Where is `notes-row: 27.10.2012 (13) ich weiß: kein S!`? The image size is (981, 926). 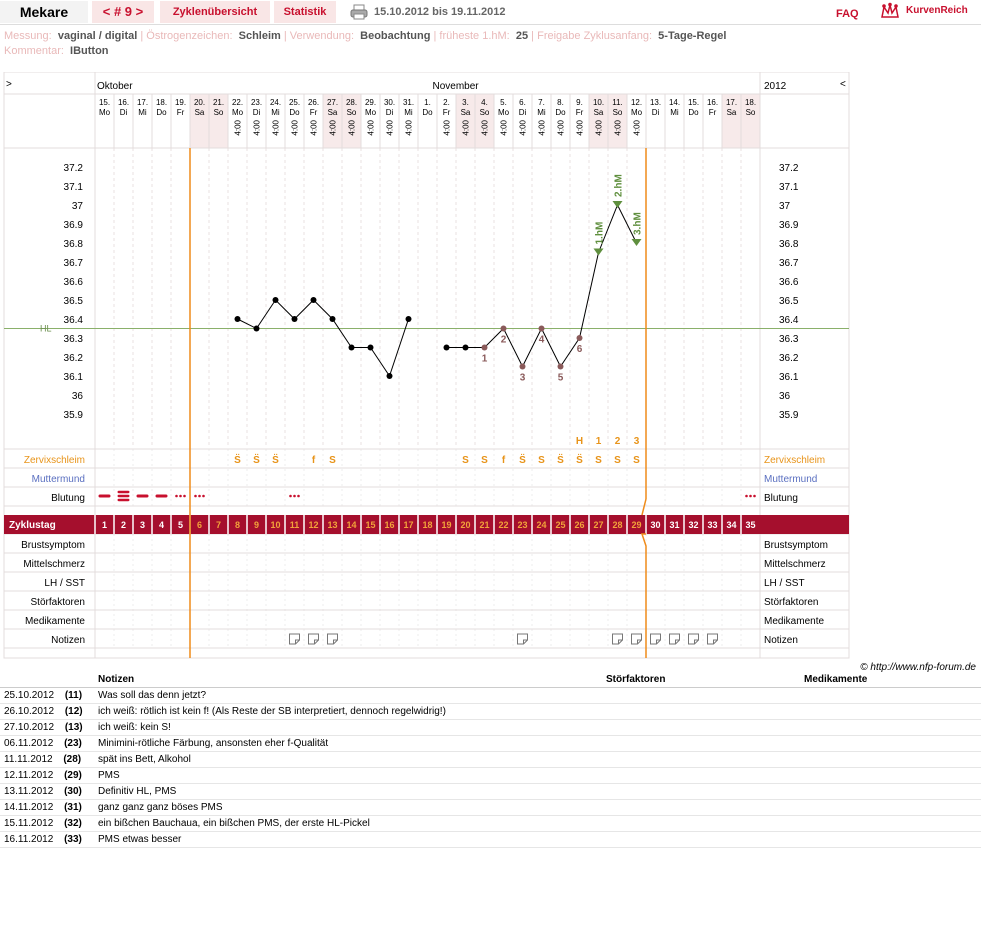 notes-row: 27.10.2012 (13) ich weiß: kein S! is located at coordinates (490, 727).